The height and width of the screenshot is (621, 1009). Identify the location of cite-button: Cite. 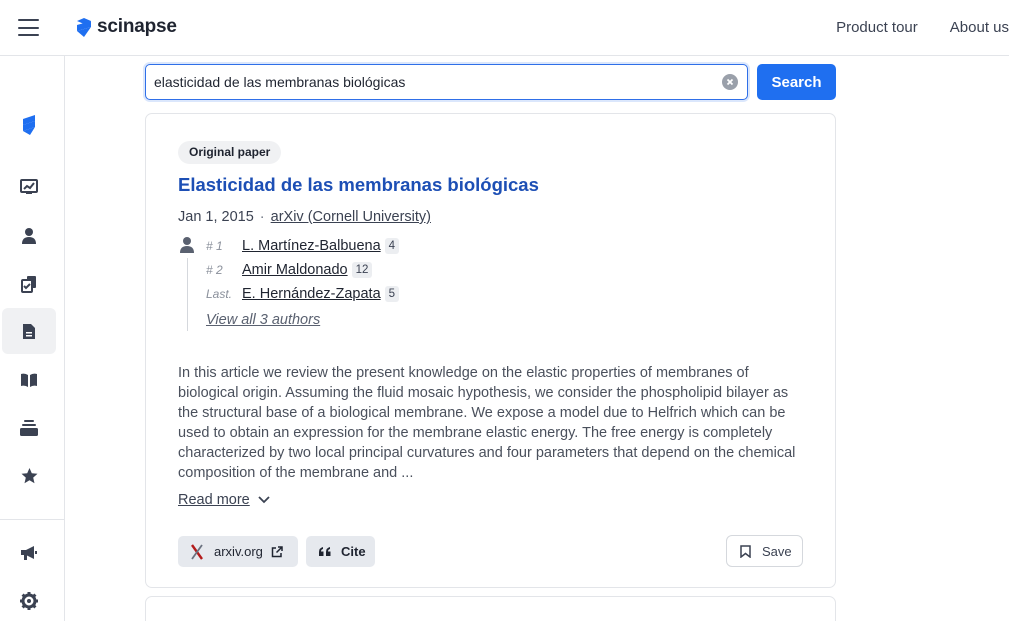
(340, 551).